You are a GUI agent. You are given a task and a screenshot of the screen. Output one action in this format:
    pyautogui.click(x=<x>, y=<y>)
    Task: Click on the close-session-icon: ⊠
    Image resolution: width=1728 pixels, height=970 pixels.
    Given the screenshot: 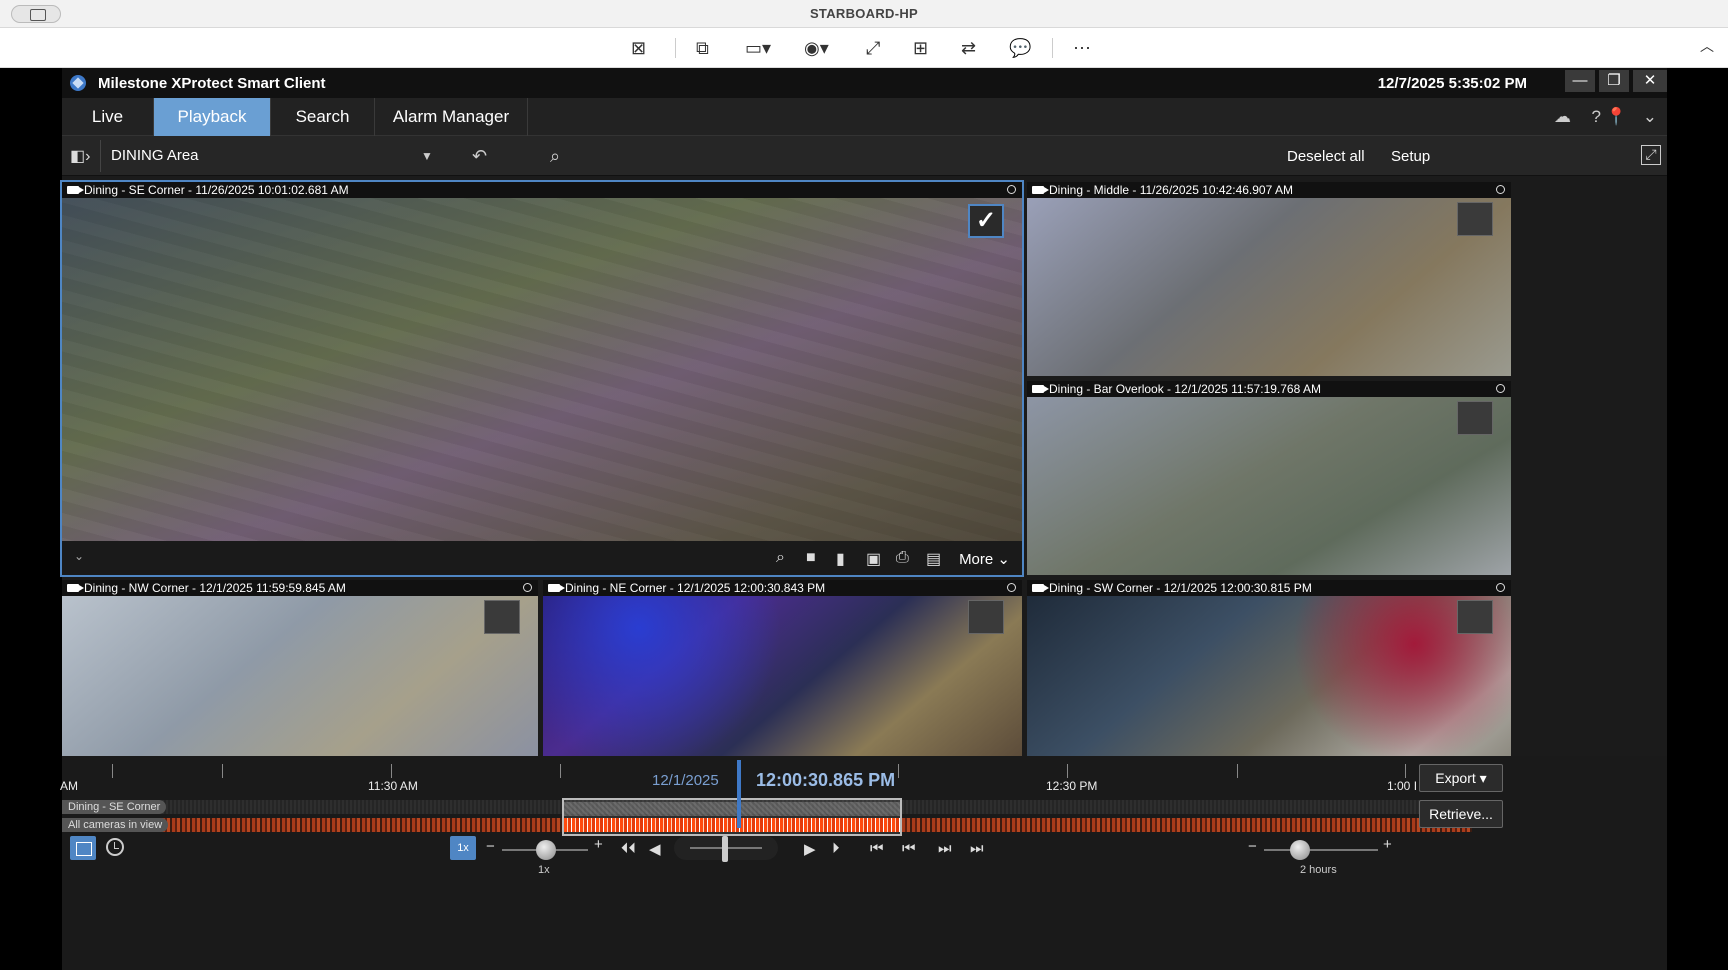 What is the action you would take?
    pyautogui.click(x=638, y=48)
    